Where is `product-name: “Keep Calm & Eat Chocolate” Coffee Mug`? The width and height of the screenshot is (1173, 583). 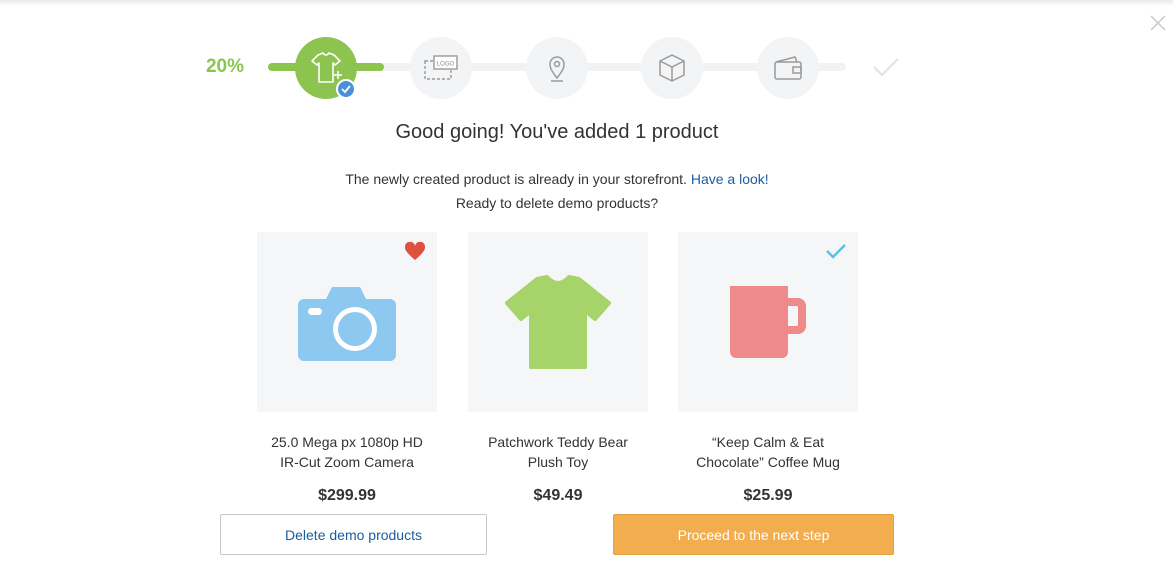 product-name: “Keep Calm & Eat Chocolate” Coffee Mug is located at coordinates (768, 452).